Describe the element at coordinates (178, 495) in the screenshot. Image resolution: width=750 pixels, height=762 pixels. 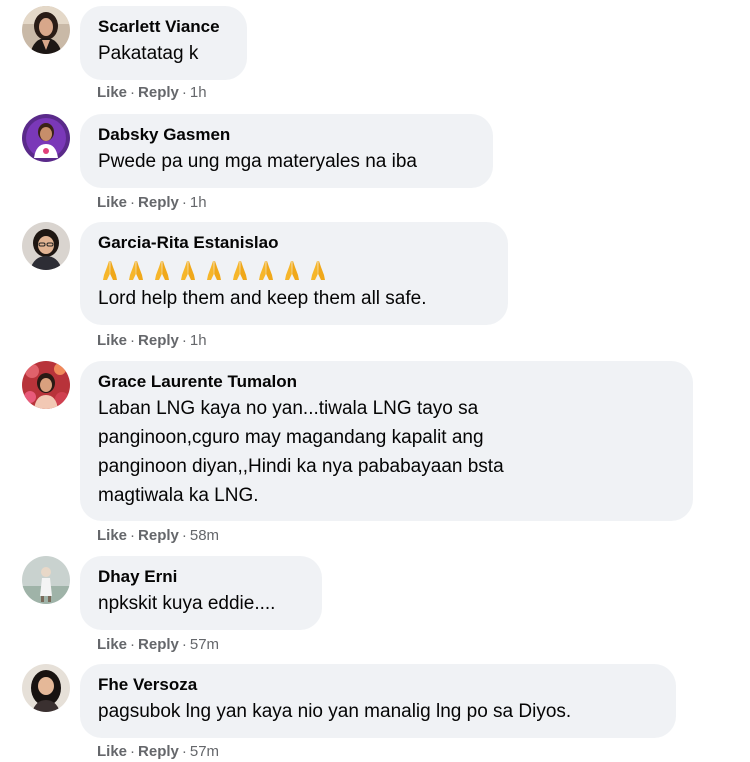
I see `comment-text-line: magtiwala ka LNG.` at that location.